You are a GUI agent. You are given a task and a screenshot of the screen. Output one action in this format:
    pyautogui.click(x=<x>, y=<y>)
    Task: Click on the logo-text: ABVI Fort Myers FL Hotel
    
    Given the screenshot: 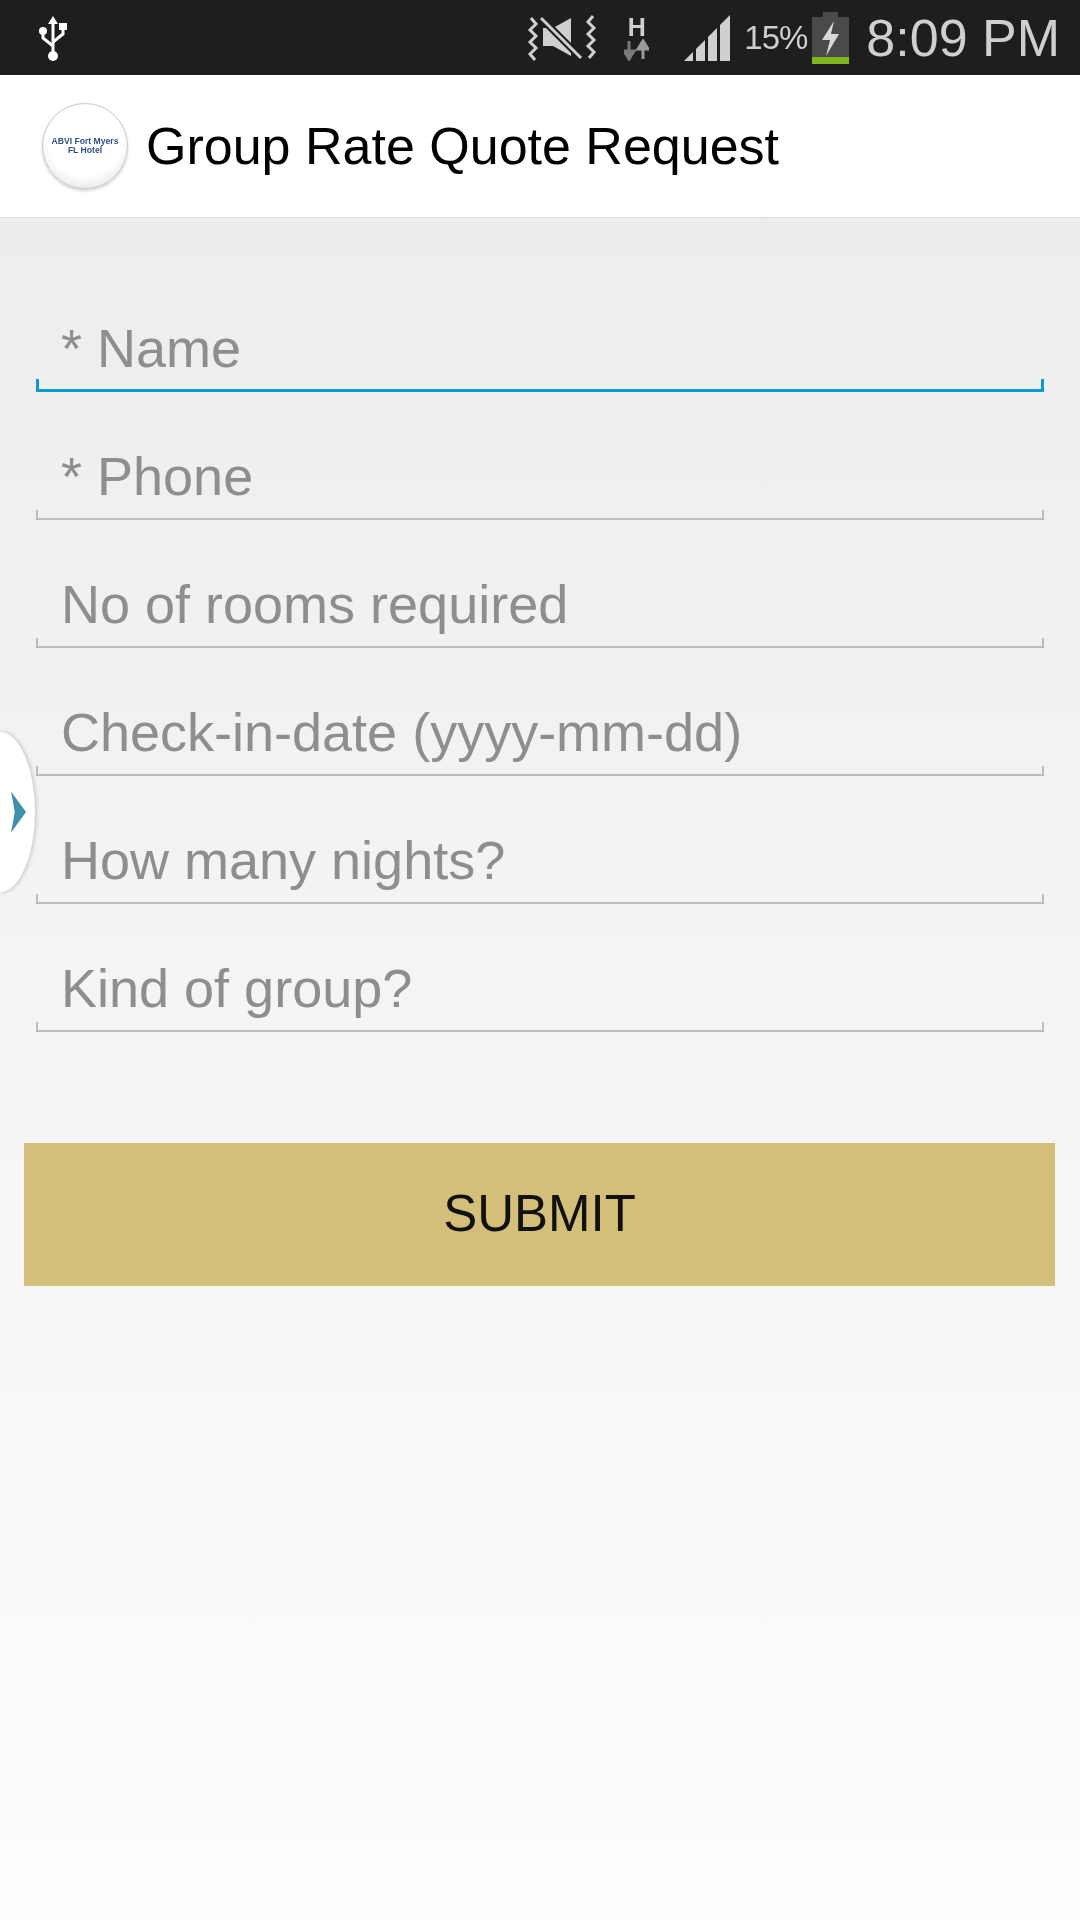 What is the action you would take?
    pyautogui.click(x=85, y=146)
    